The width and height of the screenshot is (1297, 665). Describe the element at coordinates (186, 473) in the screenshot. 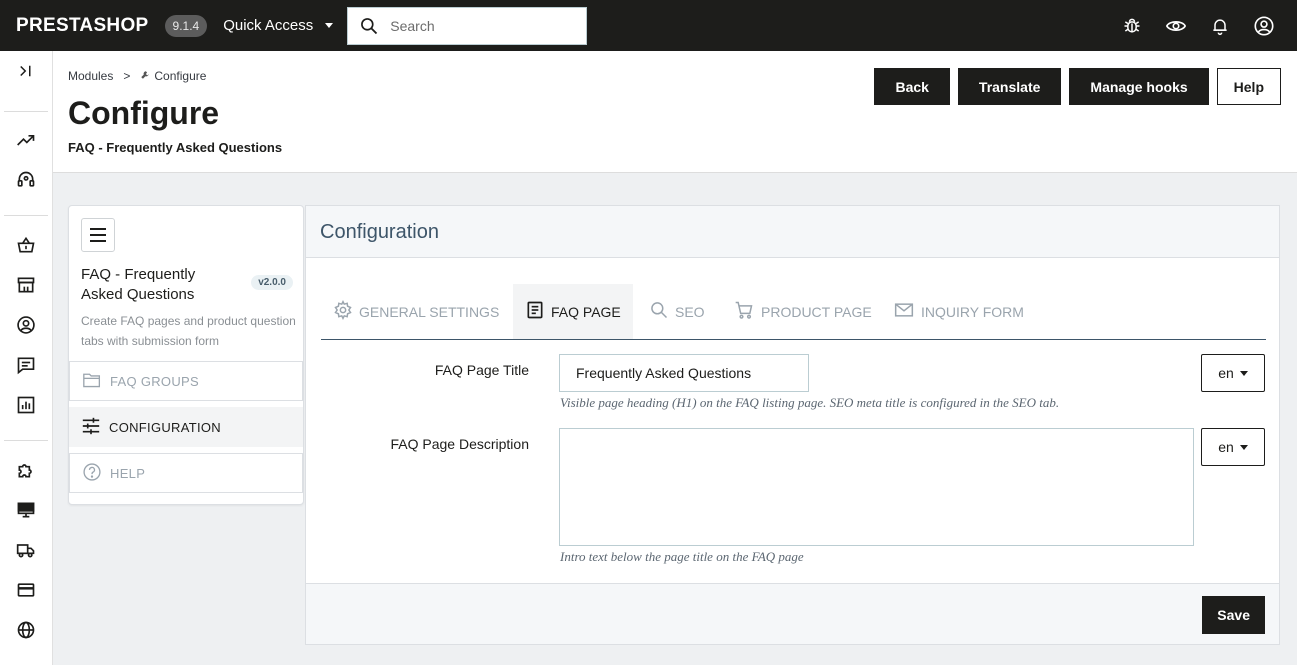

I see `module-nav-help: HELP` at that location.